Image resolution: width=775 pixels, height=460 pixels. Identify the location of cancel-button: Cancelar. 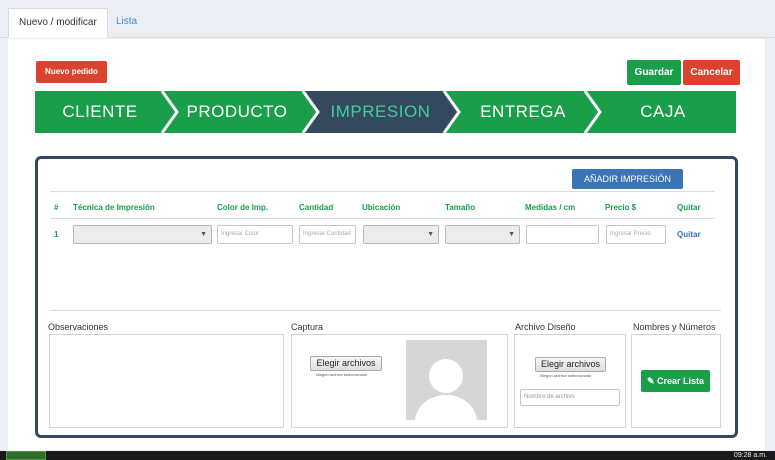
(711, 72).